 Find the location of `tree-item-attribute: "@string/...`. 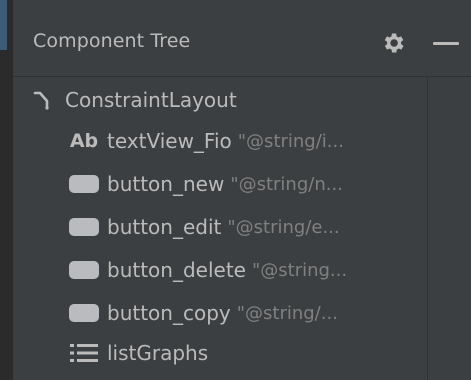

tree-item-attribute: "@string/... is located at coordinates (287, 313).